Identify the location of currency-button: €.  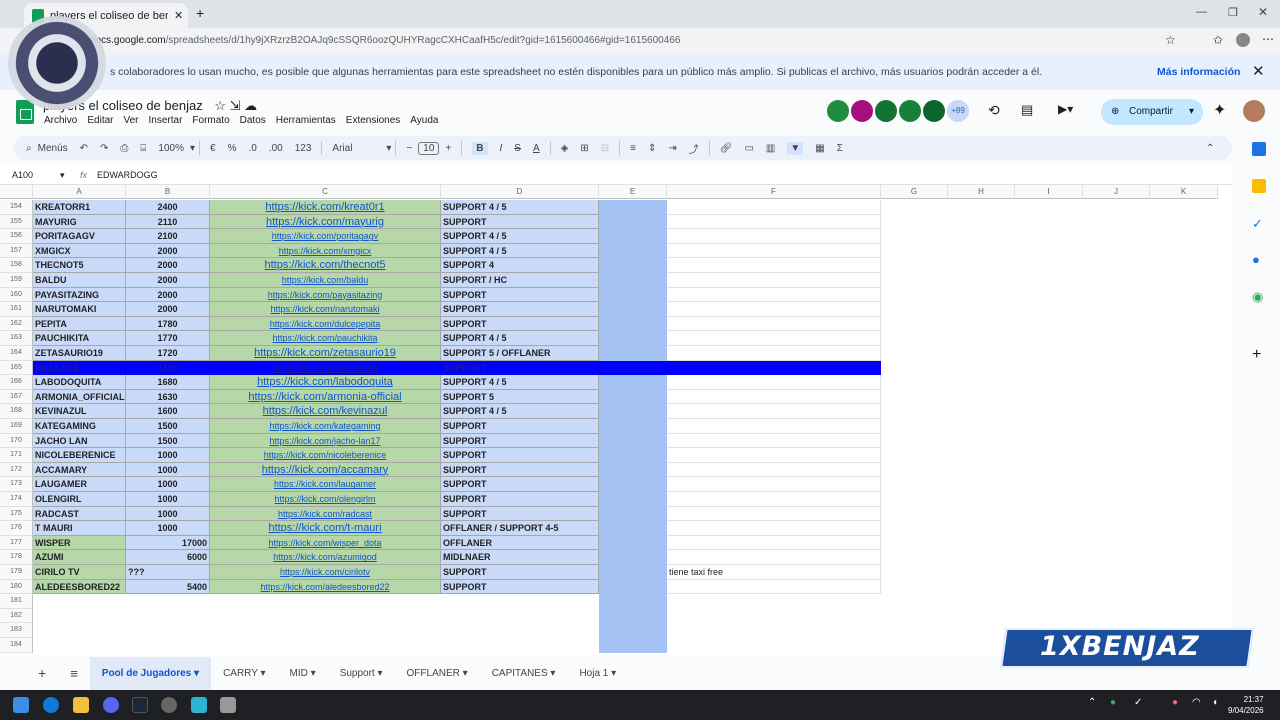
(213, 148).